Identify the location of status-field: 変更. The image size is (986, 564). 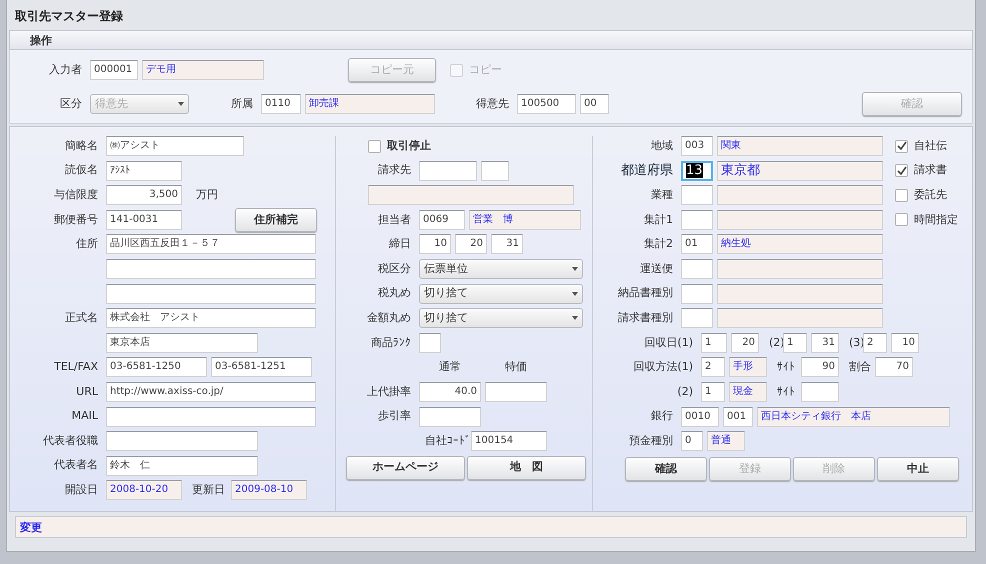
(491, 527).